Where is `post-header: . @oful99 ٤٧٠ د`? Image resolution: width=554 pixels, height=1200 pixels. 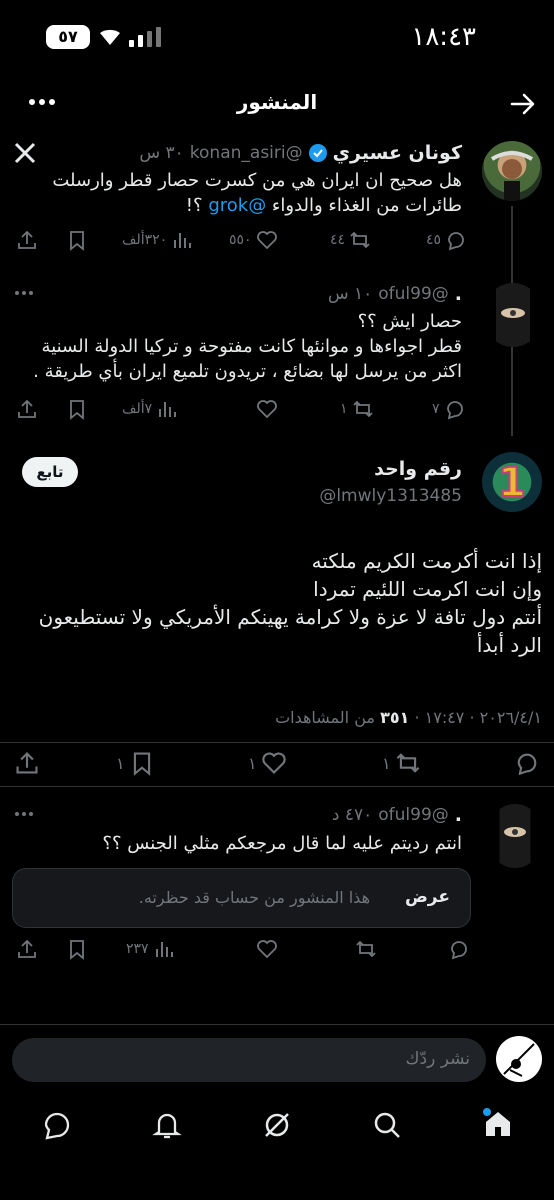
post-header: . @oful99 ٤٧٠ د is located at coordinates (397, 815).